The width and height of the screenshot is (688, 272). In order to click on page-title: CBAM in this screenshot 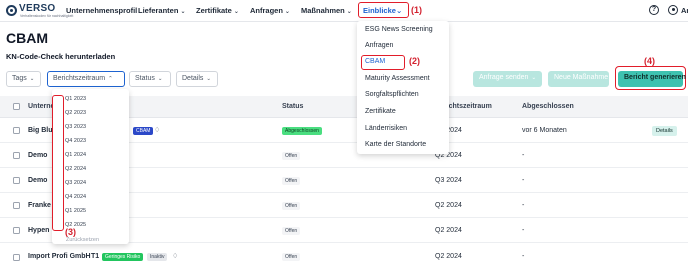, I will do `click(27, 38)`.